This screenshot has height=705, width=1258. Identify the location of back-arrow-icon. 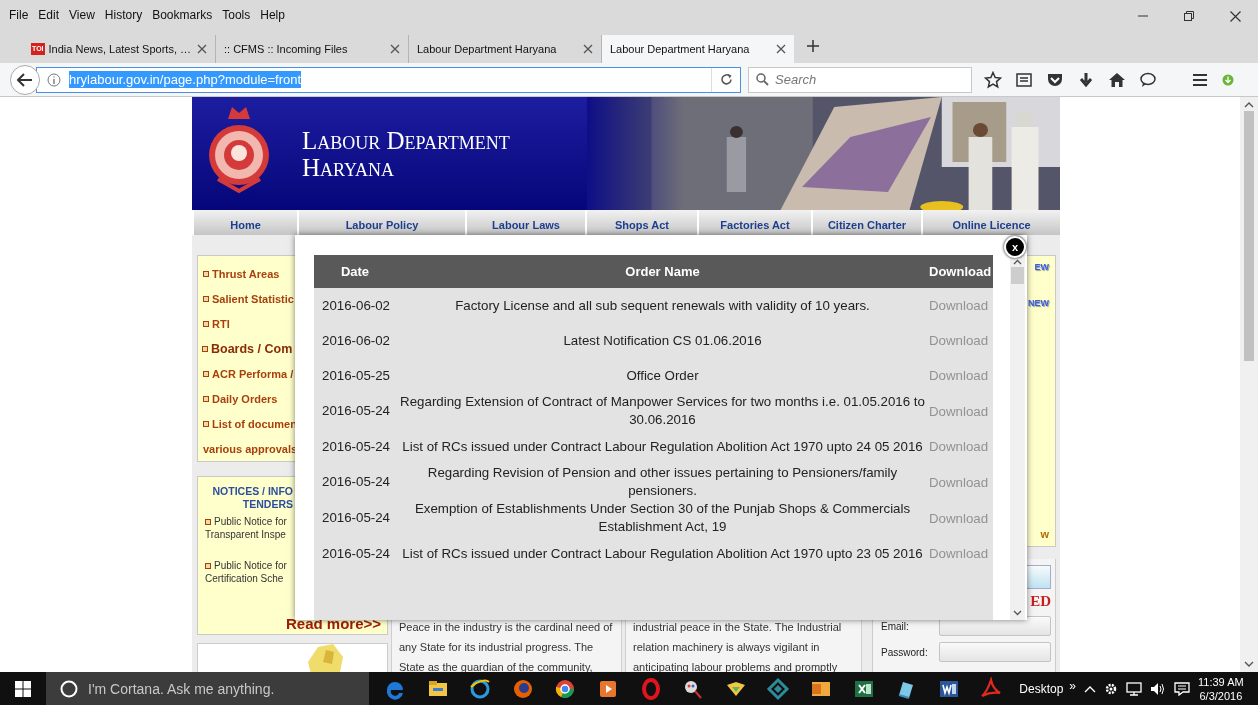
(25, 79).